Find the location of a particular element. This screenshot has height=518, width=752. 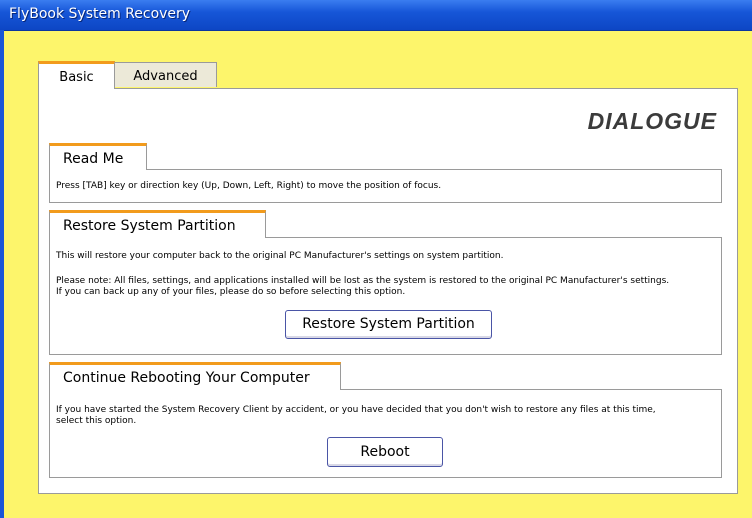

reboot-section-title: Continue Rebooting Your Computer is located at coordinates (195, 376).